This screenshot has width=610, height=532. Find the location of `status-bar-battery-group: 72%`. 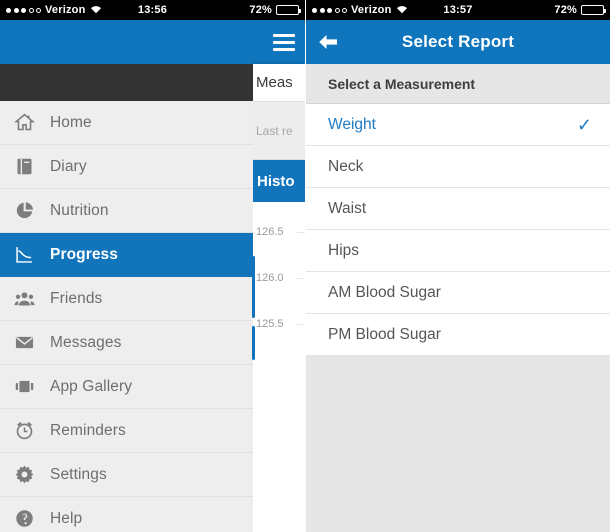

status-bar-battery-group: 72% is located at coordinates (275, 10).